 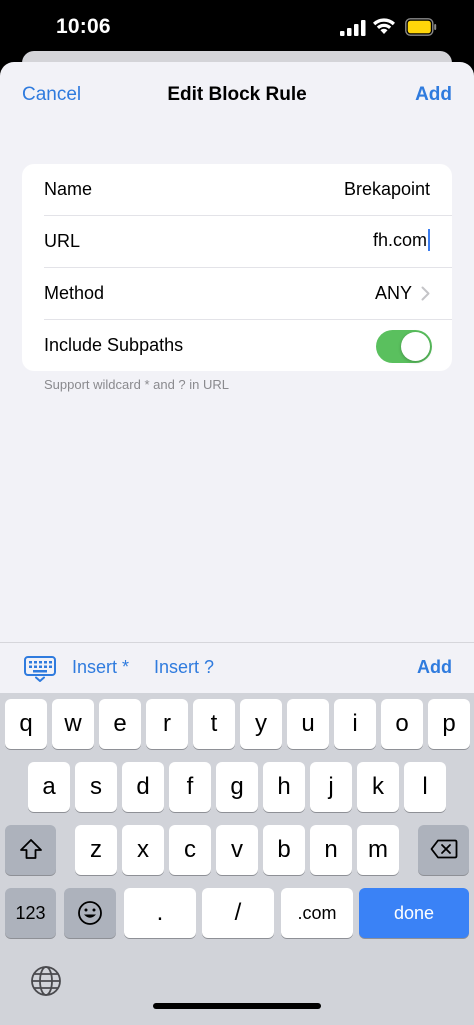 What do you see at coordinates (331, 850) in the screenshot?
I see `key-n: n` at bounding box center [331, 850].